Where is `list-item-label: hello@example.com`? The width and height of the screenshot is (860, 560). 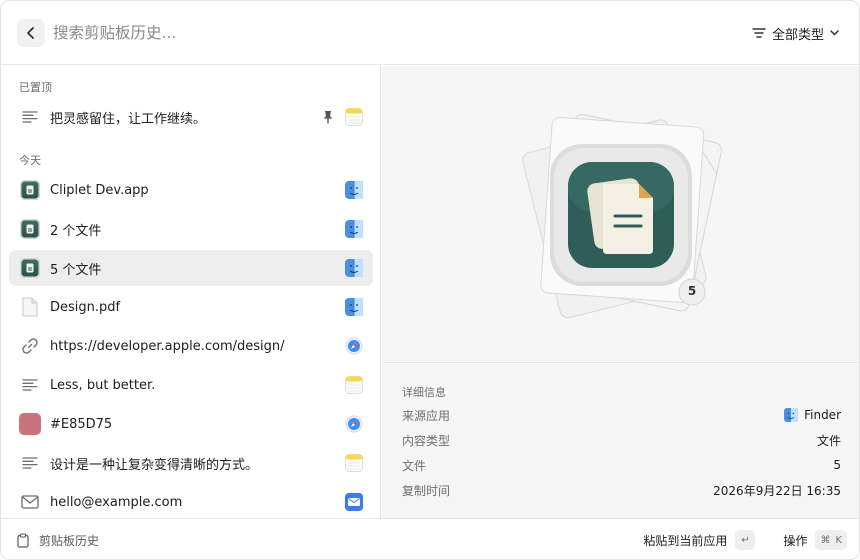 list-item-label: hello@example.com is located at coordinates (116, 502).